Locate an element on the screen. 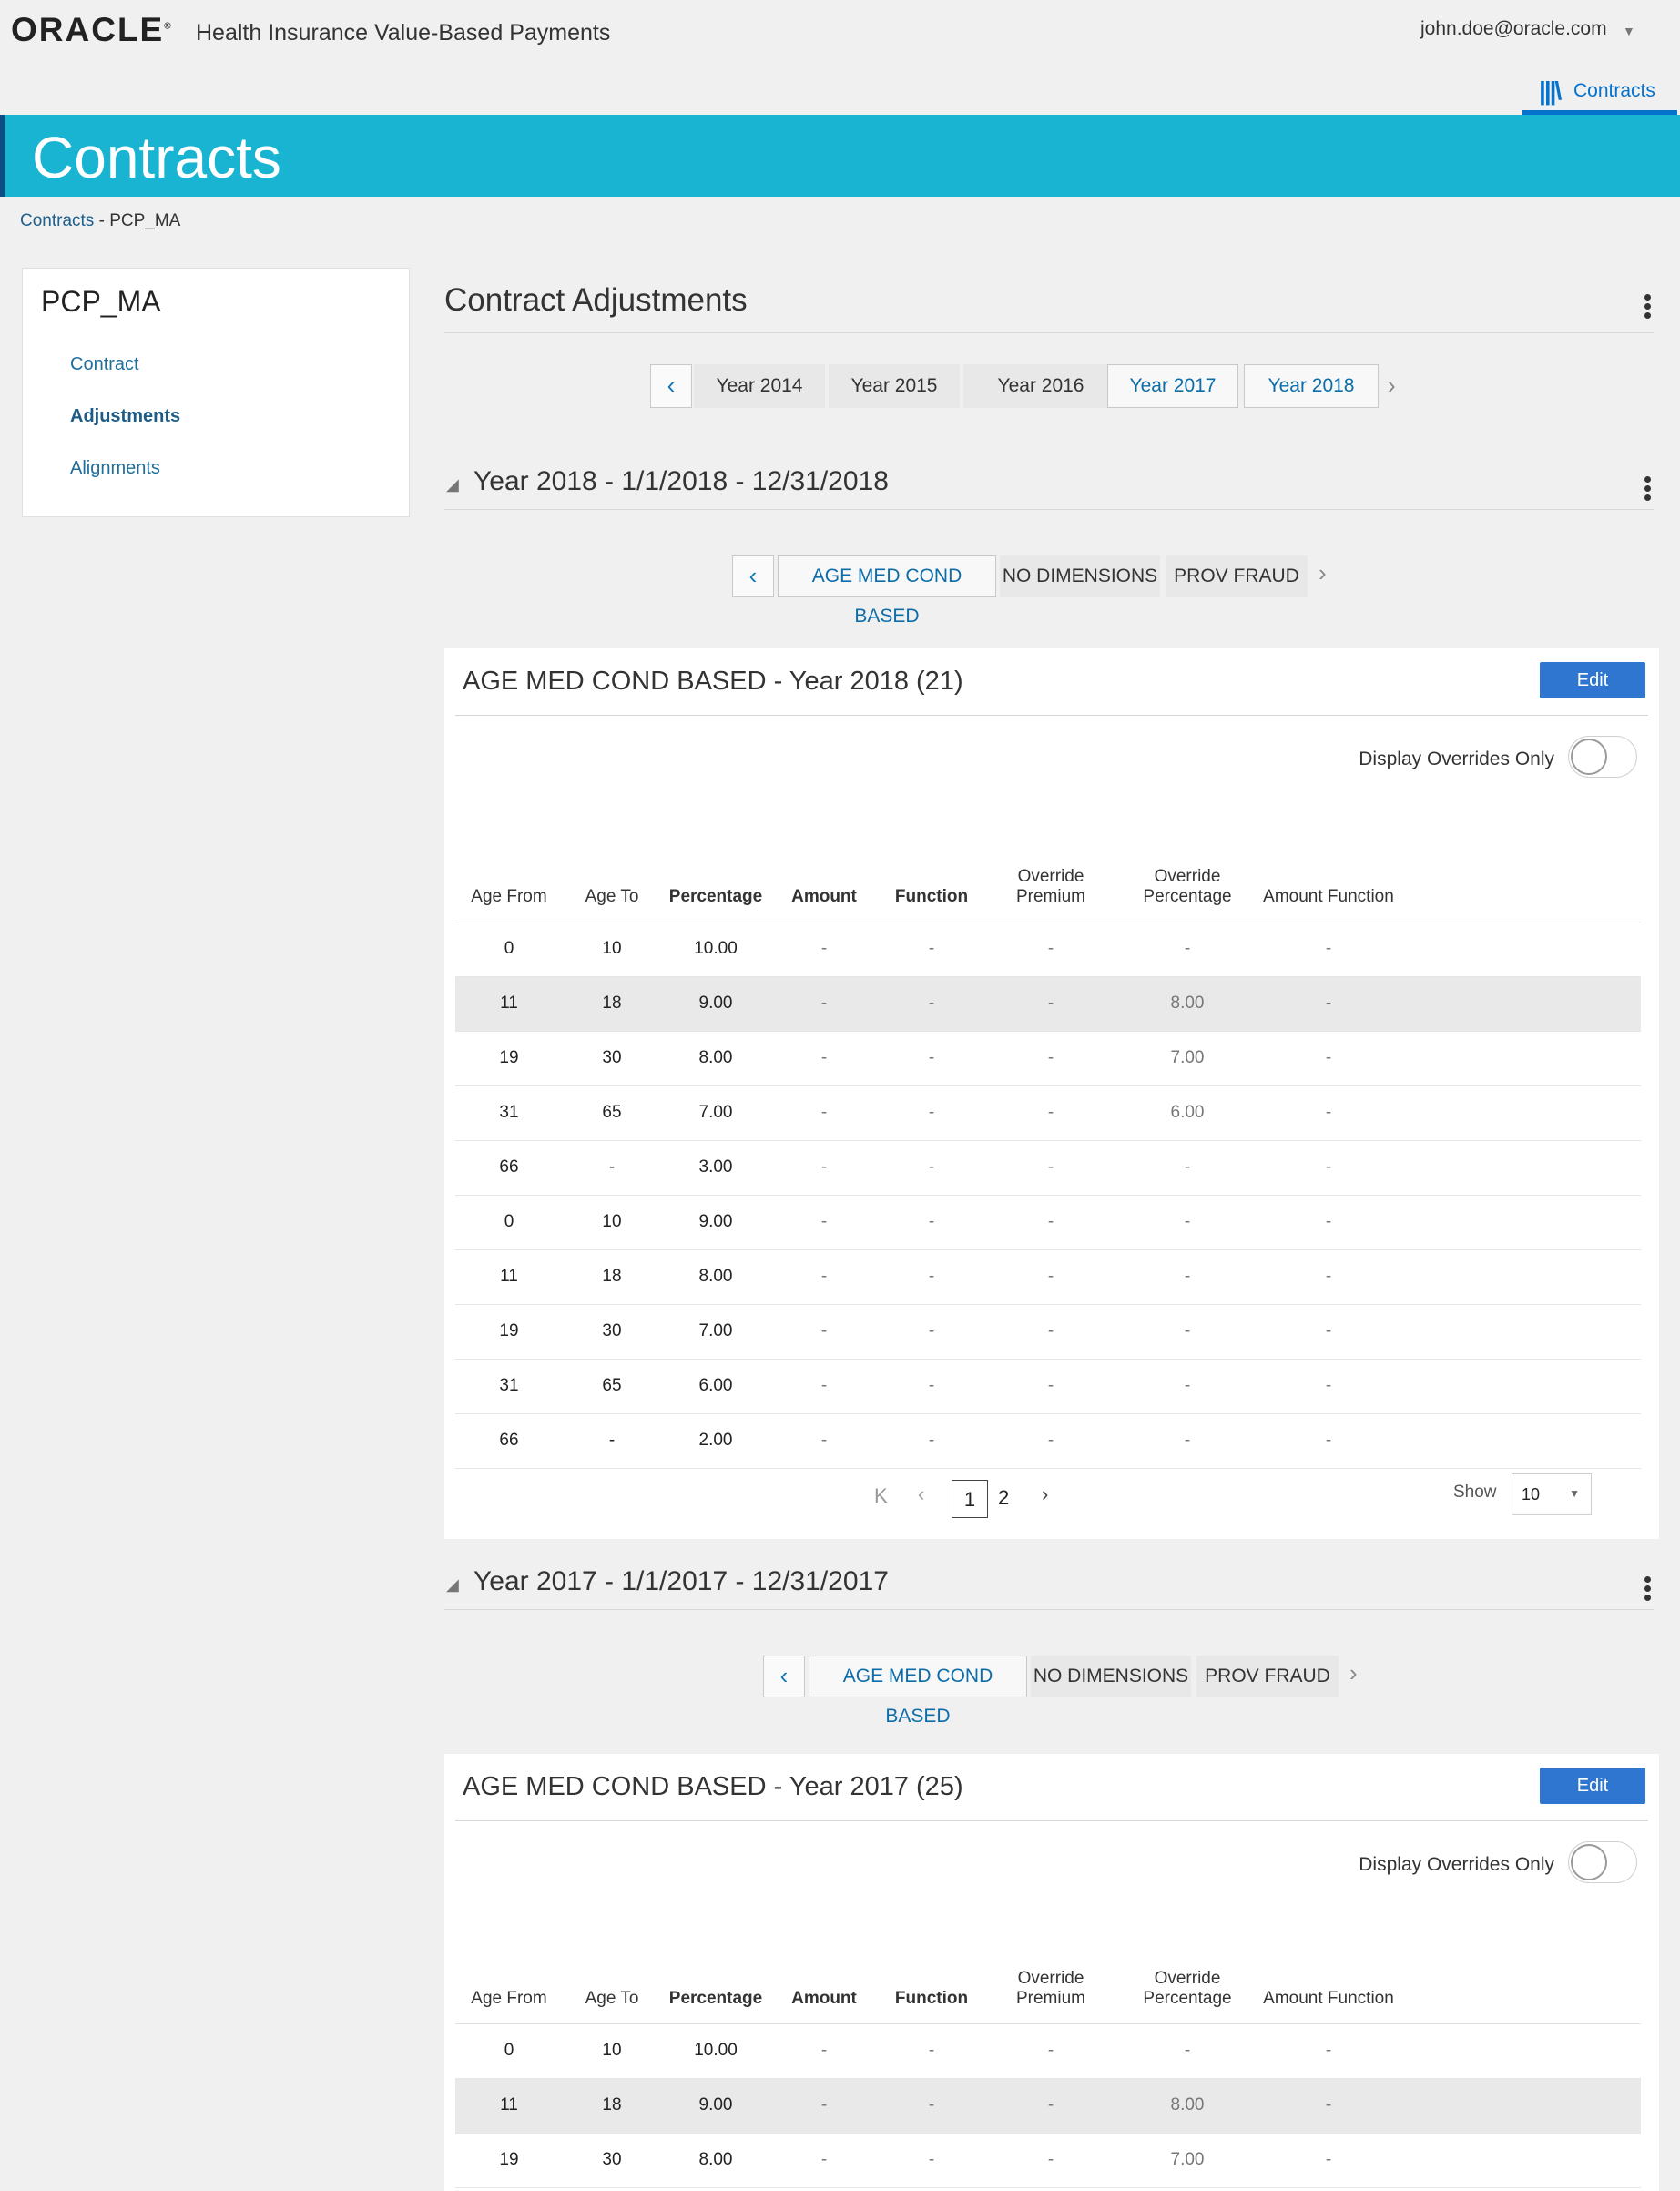 This screenshot has height=2191, width=1680. table-cell: 7.00 is located at coordinates (1187, 2160).